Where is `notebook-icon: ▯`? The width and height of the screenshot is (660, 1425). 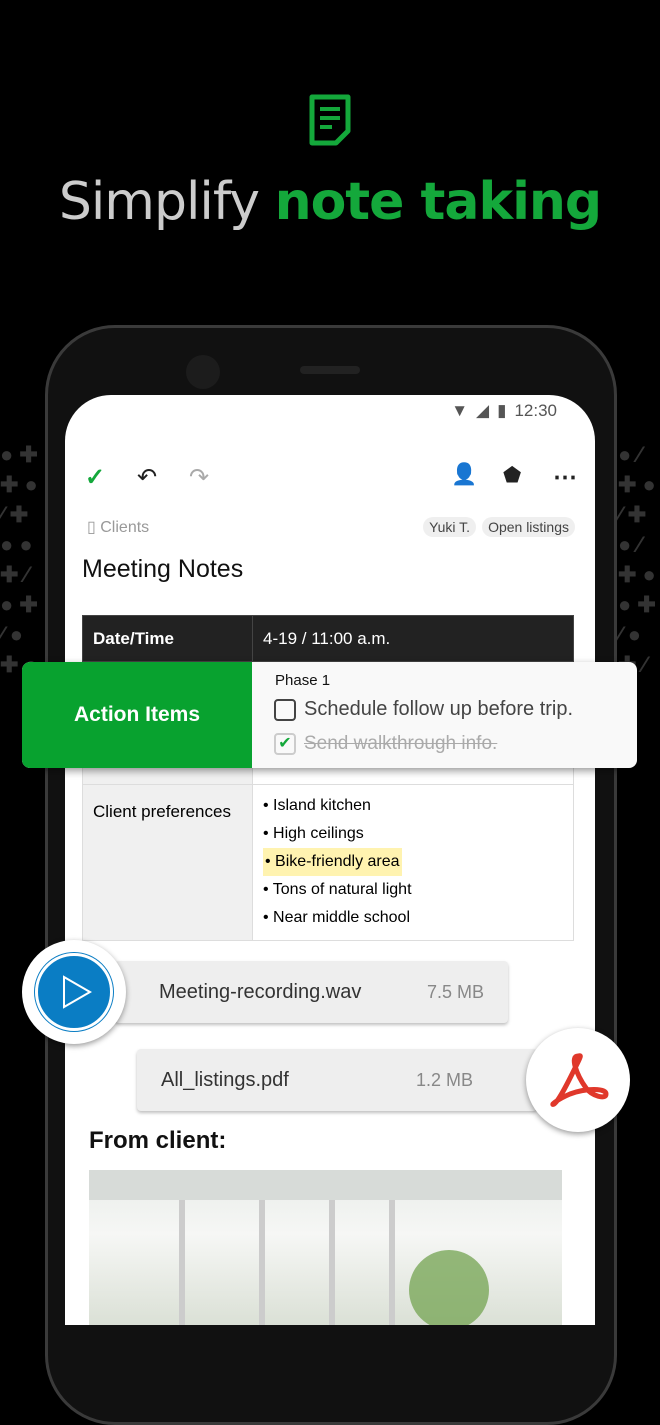
notebook-icon: ▯ is located at coordinates (94, 527).